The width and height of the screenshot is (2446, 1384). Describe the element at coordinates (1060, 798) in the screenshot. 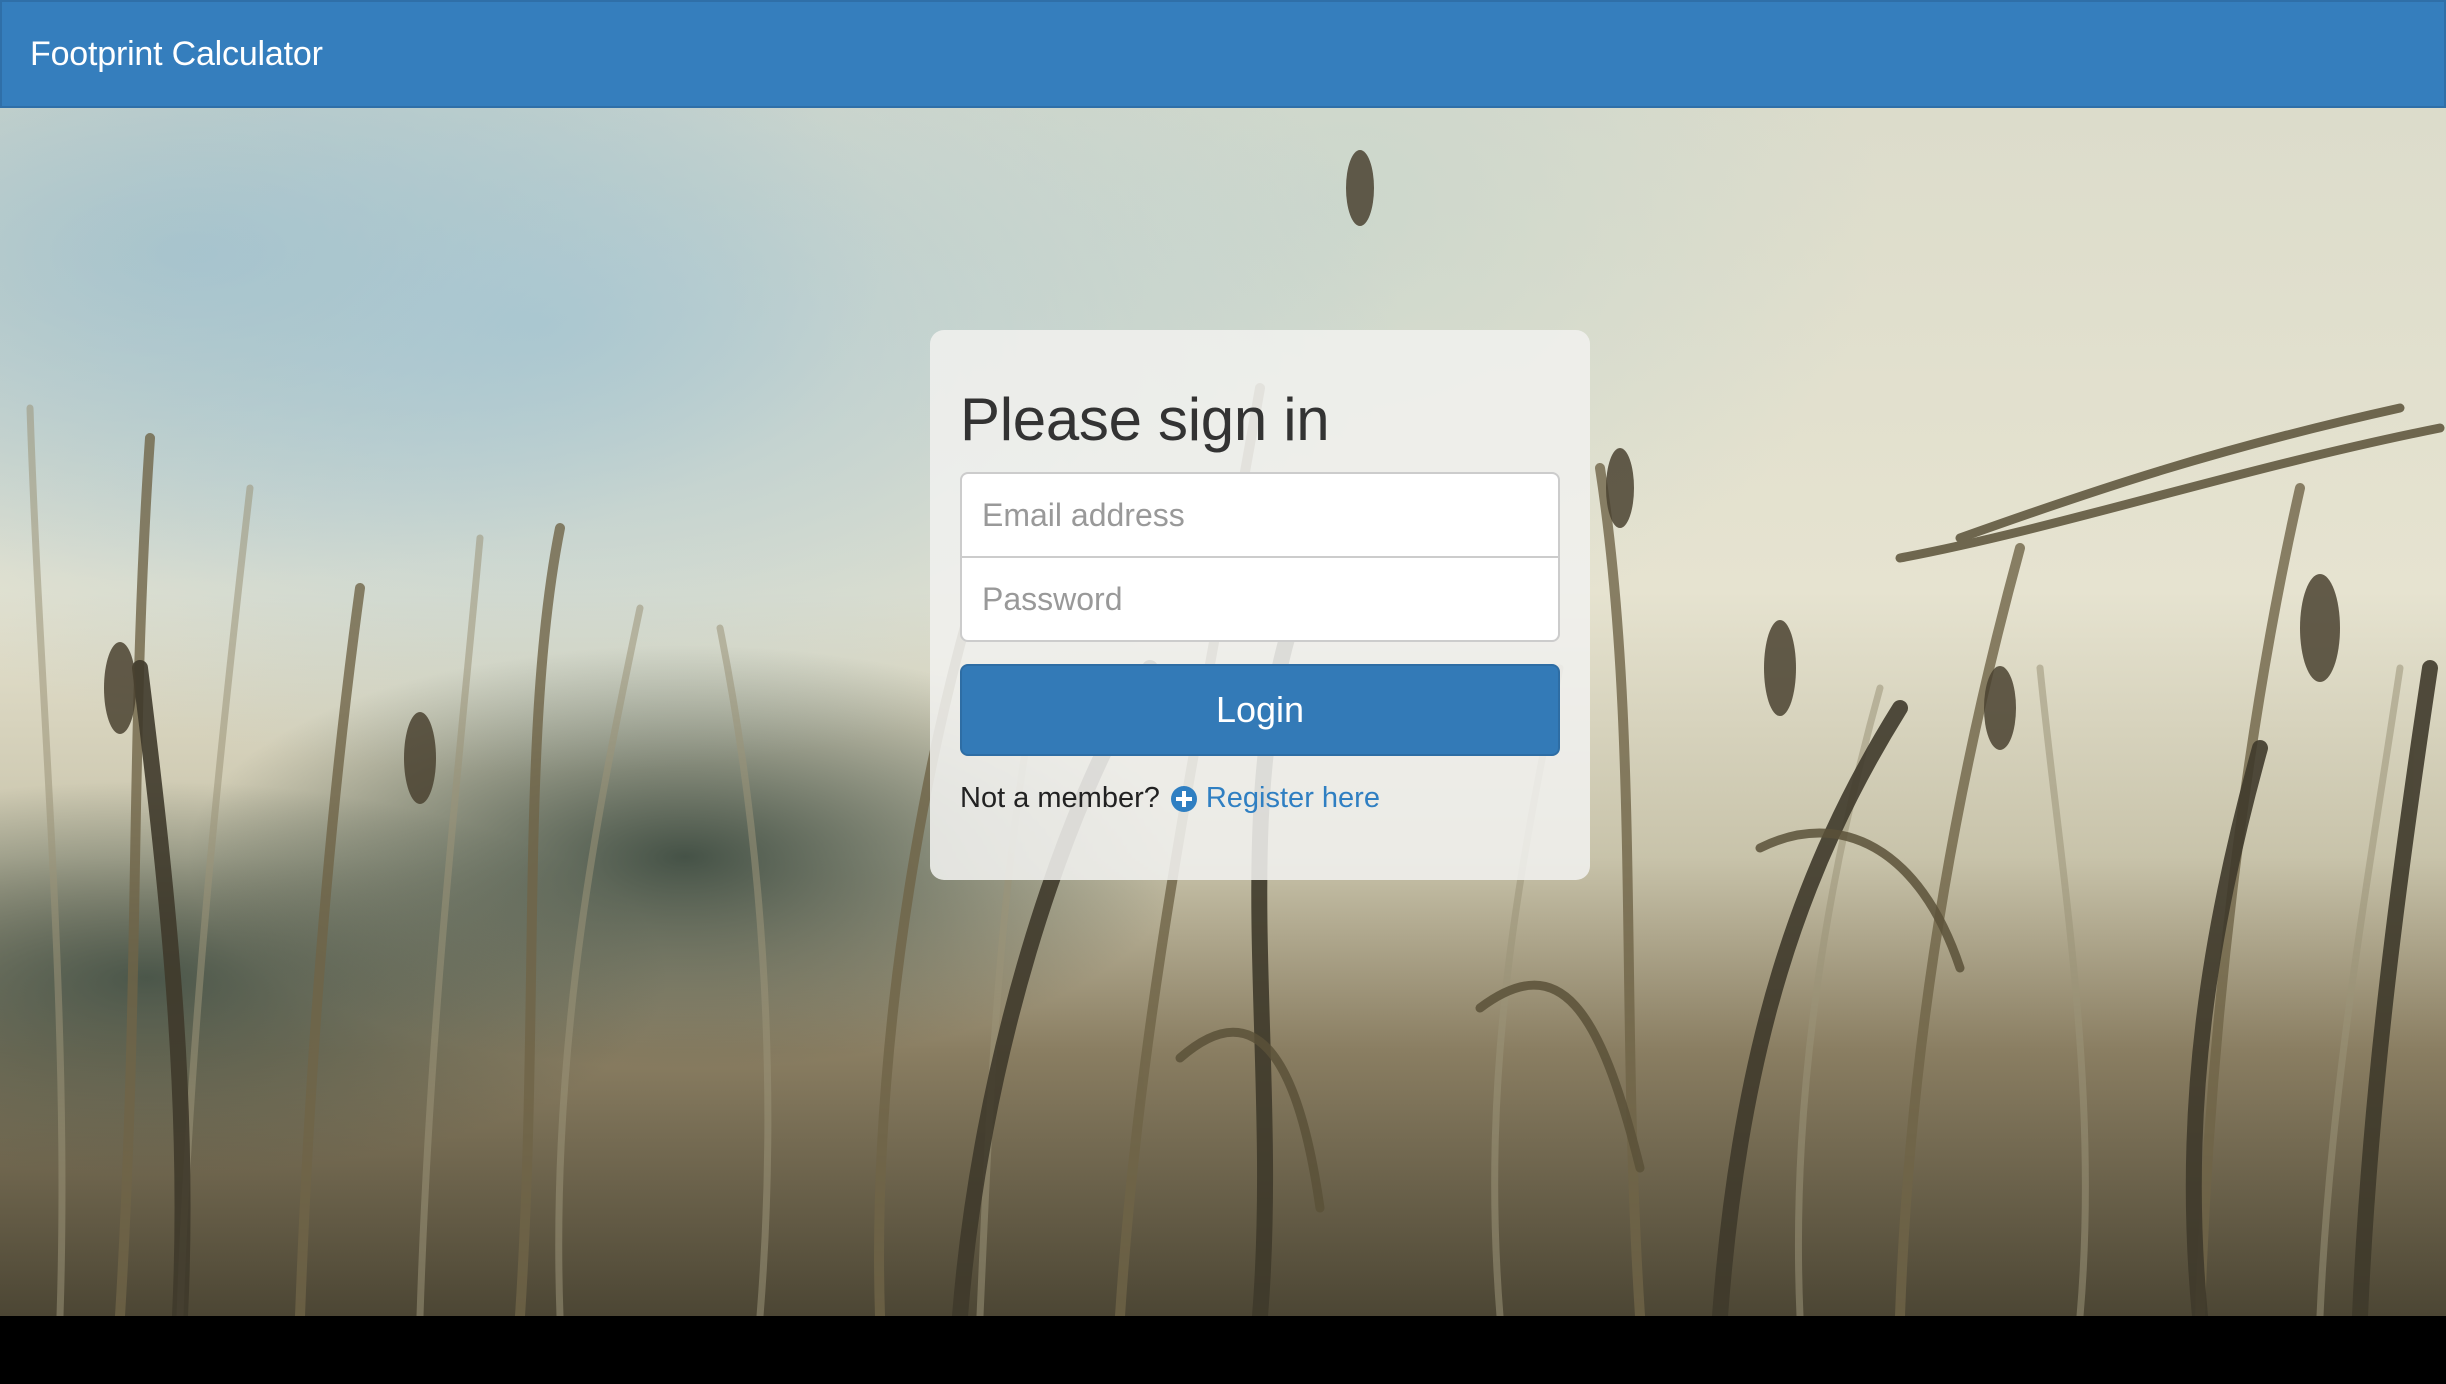

I see `not-member-text: Not a member?` at that location.